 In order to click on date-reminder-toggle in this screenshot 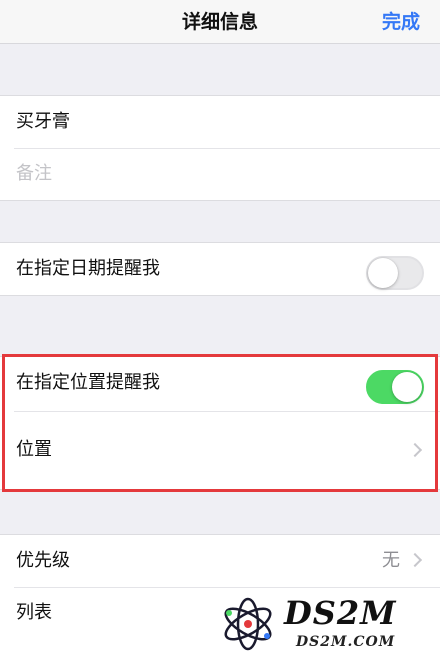, I will do `click(395, 273)`.